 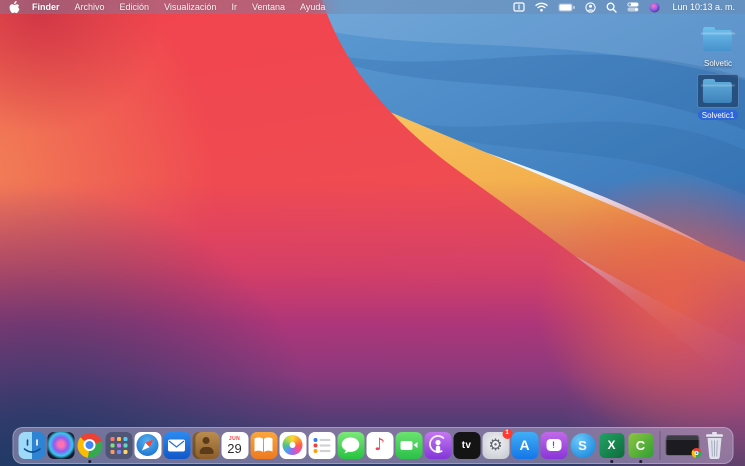 I want to click on menu-ir: Ir, so click(x=234, y=7).